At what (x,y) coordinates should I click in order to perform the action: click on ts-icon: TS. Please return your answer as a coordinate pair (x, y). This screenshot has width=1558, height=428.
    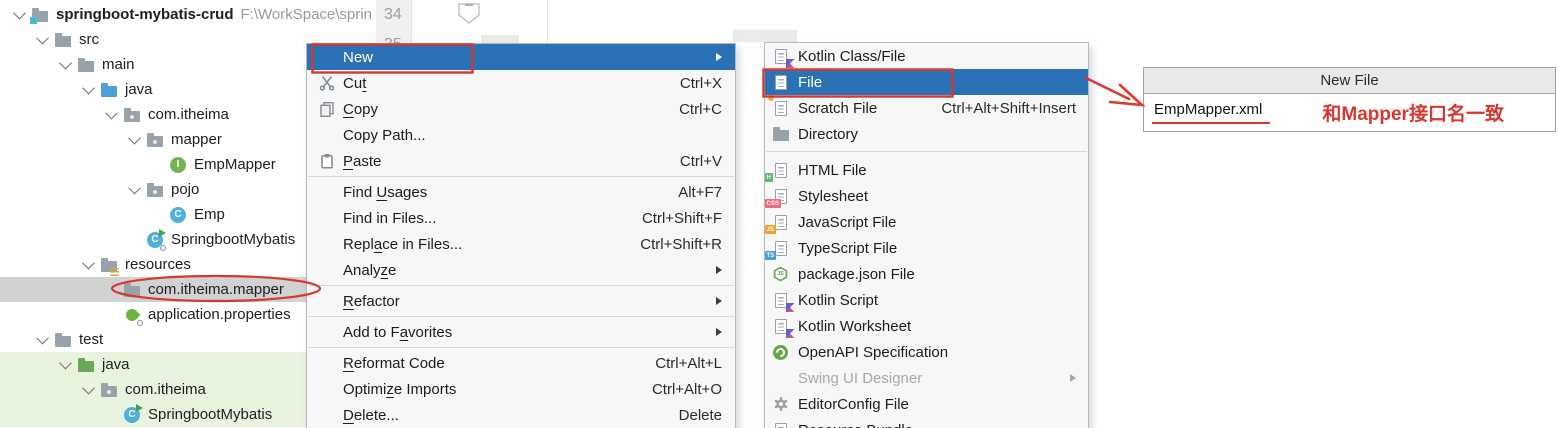
    Looking at the image, I should click on (777, 249).